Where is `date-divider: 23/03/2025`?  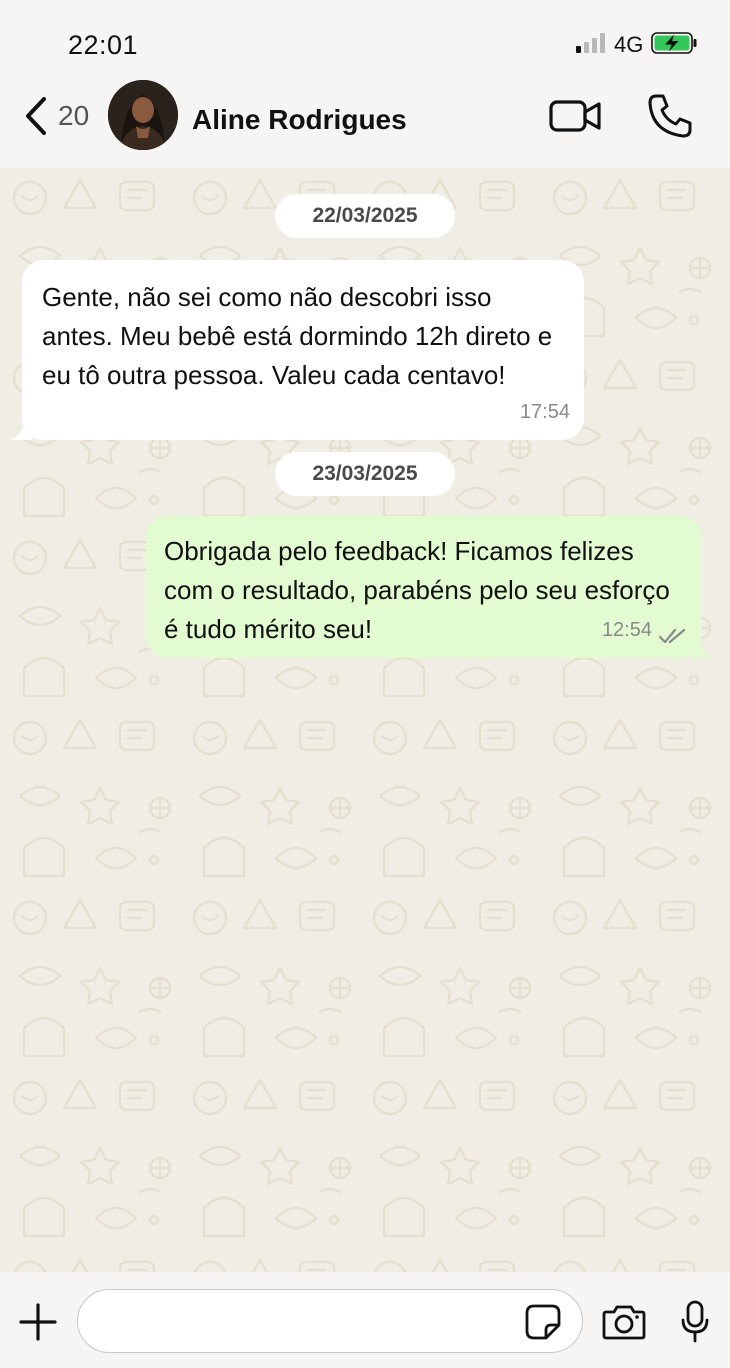
date-divider: 23/03/2025 is located at coordinates (365, 474).